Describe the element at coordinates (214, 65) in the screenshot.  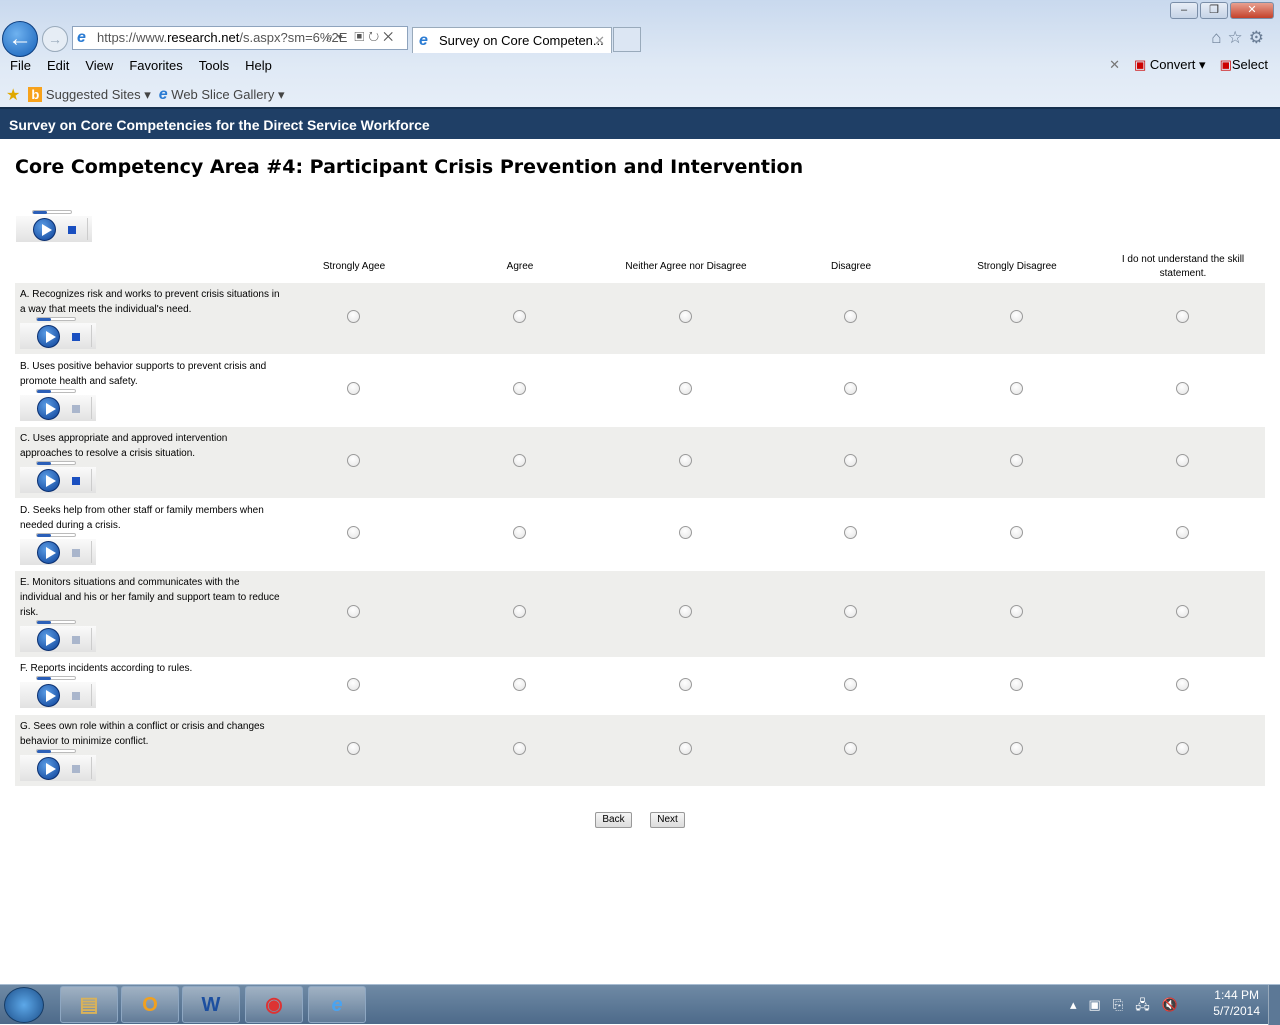
I see `menu-tools: Tools` at that location.